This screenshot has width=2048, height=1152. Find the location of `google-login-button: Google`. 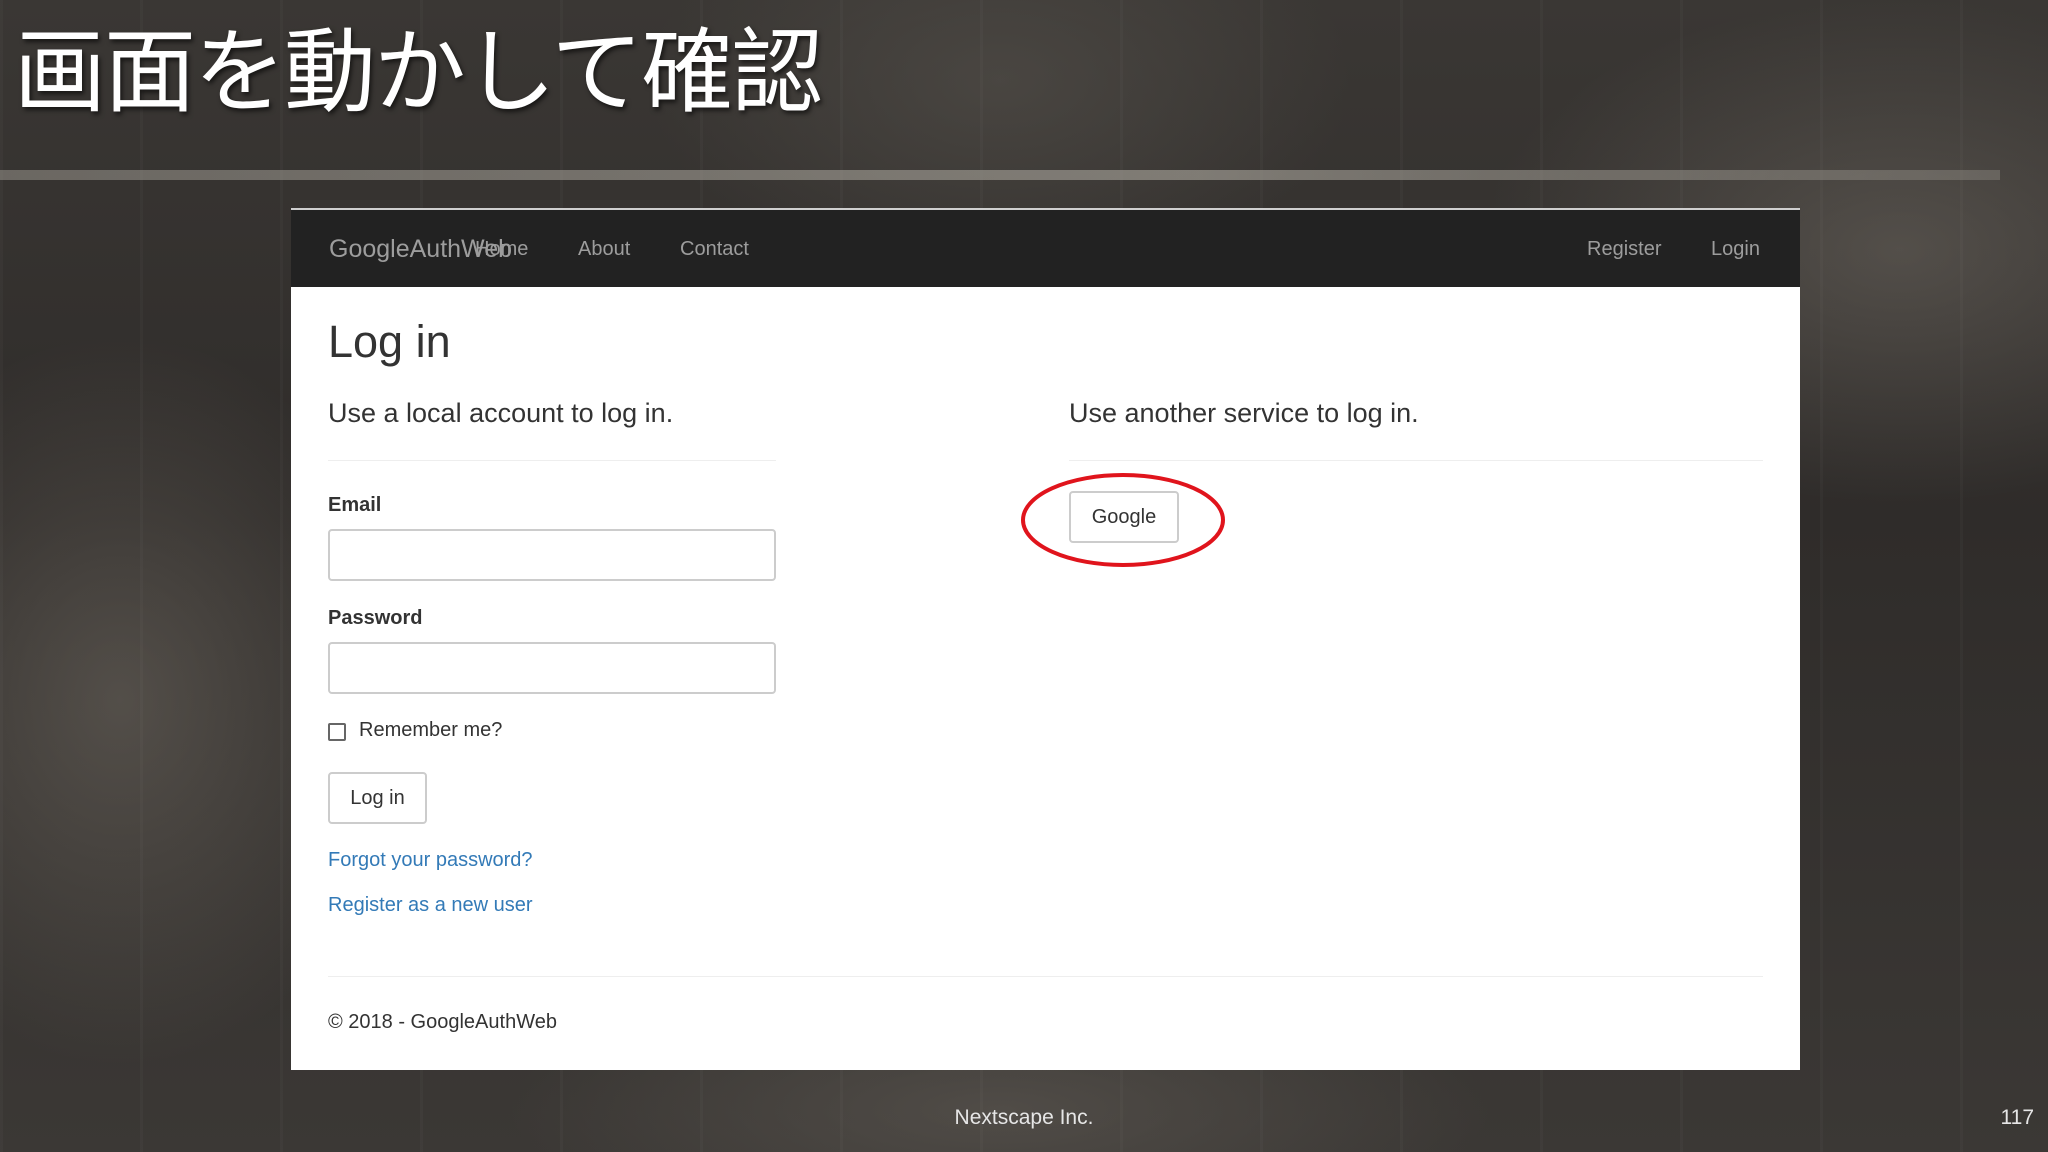

google-login-button: Google is located at coordinates (1124, 517).